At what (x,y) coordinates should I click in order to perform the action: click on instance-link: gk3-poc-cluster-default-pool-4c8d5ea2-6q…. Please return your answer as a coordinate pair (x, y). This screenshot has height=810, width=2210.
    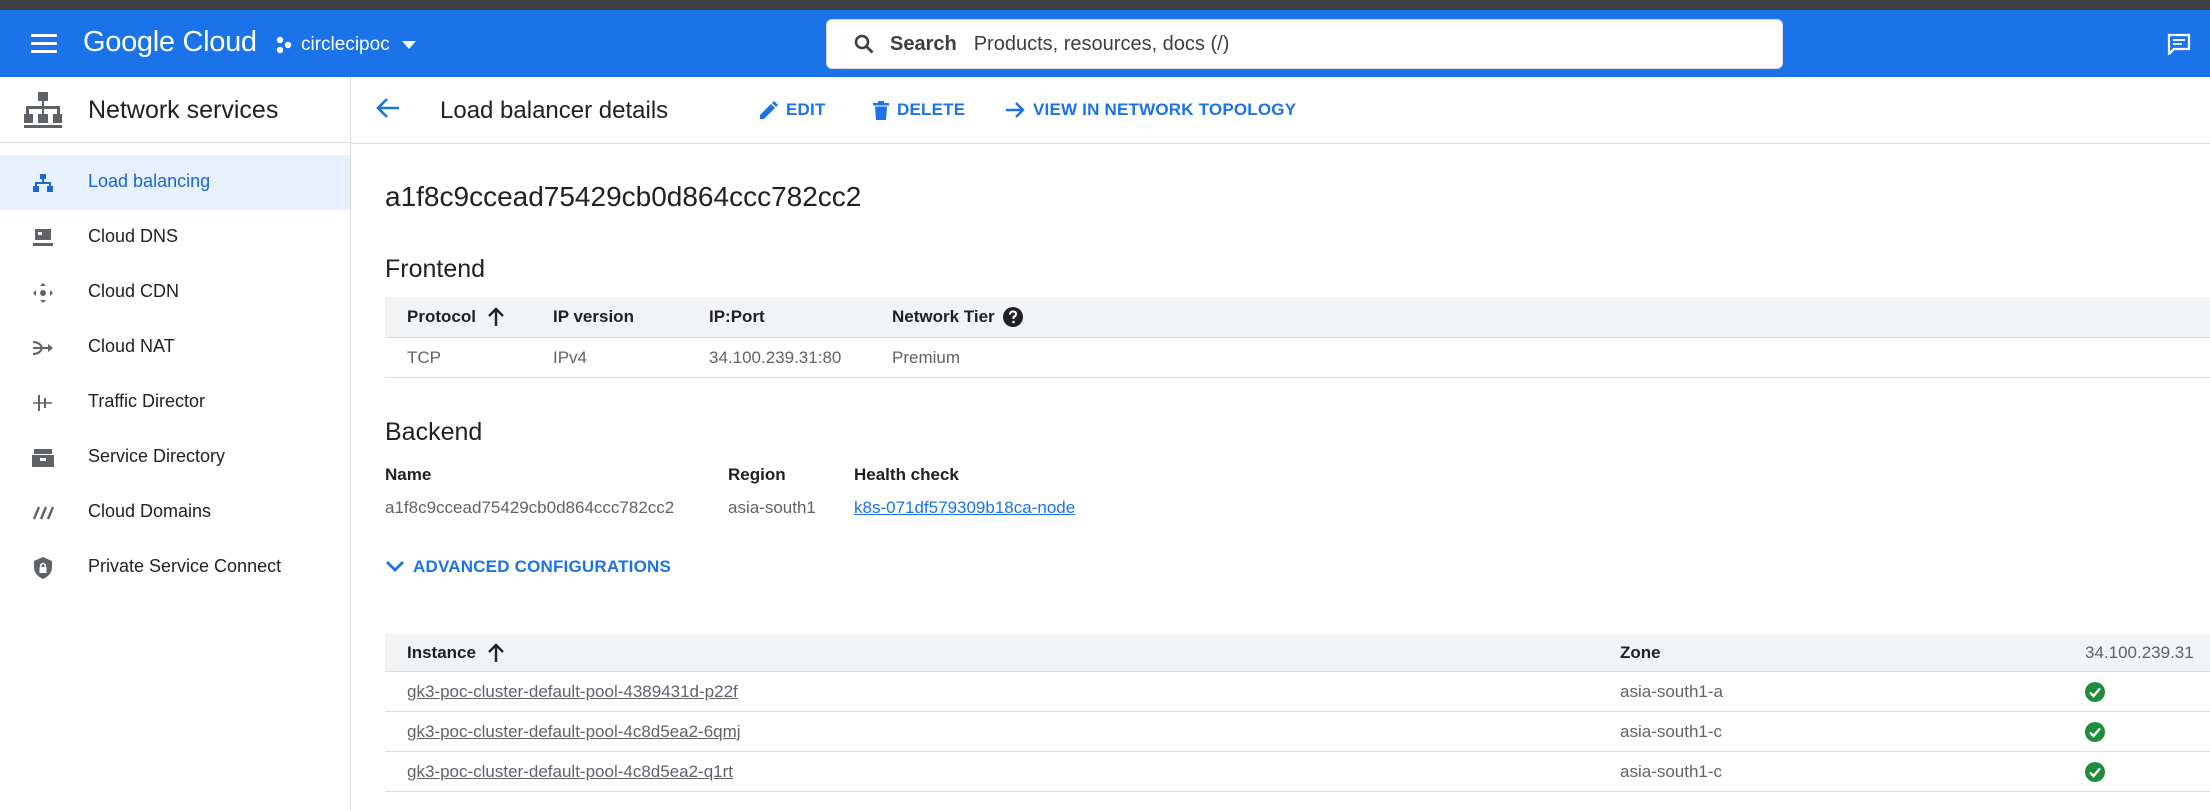
    Looking at the image, I should click on (574, 731).